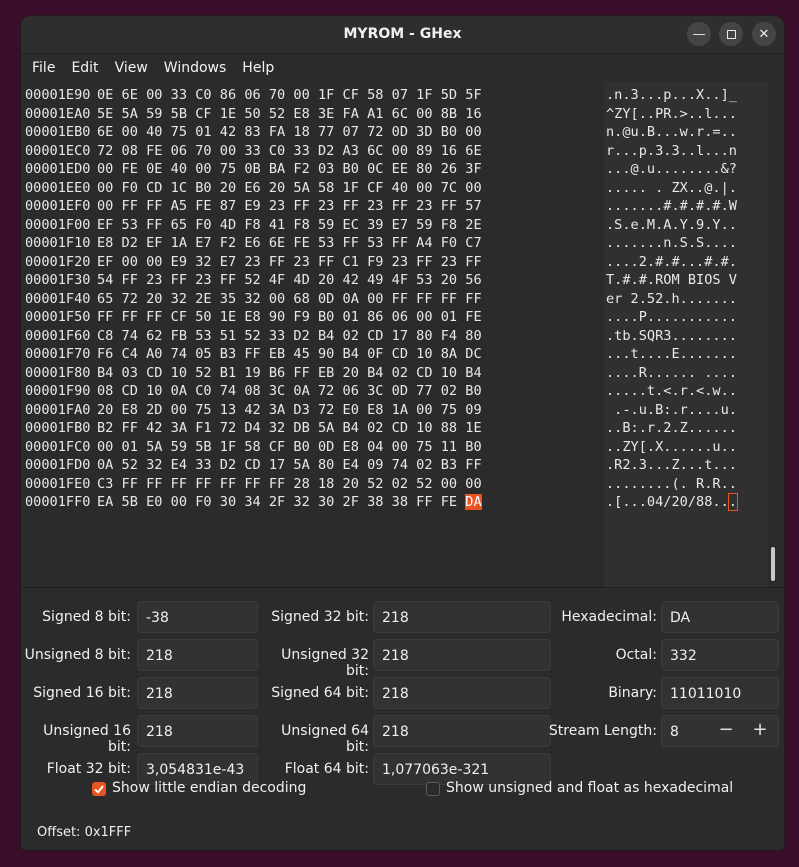  I want to click on unsigned-16-field: 218, so click(197, 731).